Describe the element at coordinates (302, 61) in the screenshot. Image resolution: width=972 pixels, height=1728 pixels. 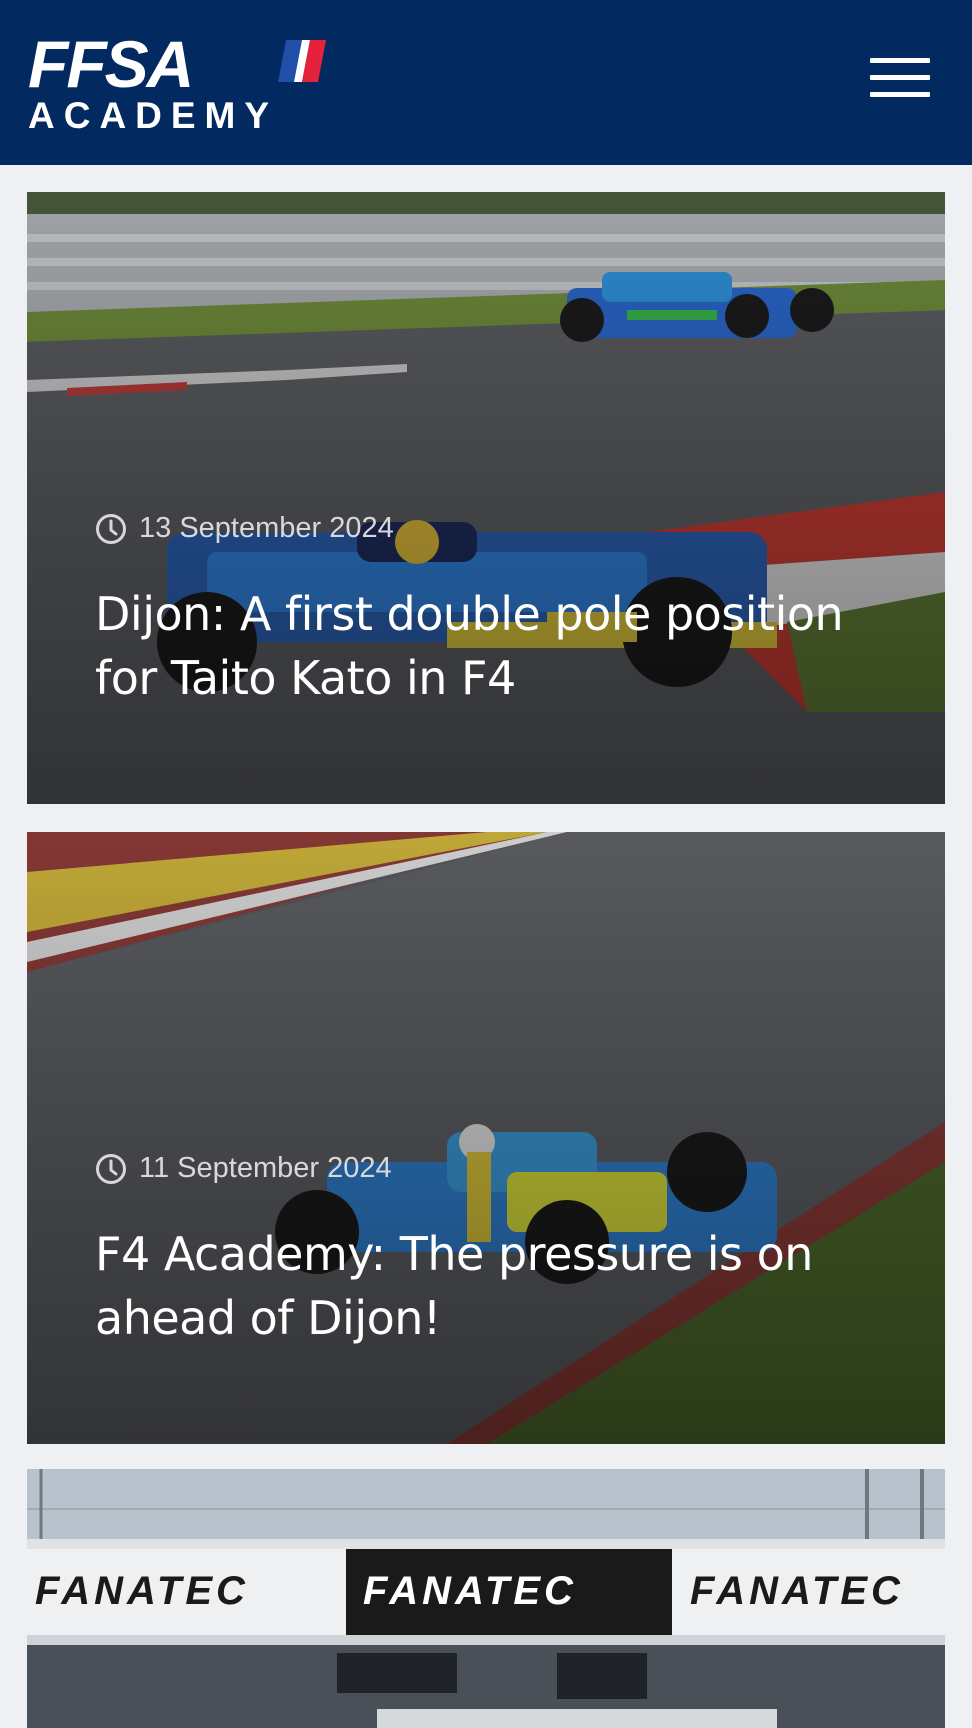
I see `logo-flag-icon` at that location.